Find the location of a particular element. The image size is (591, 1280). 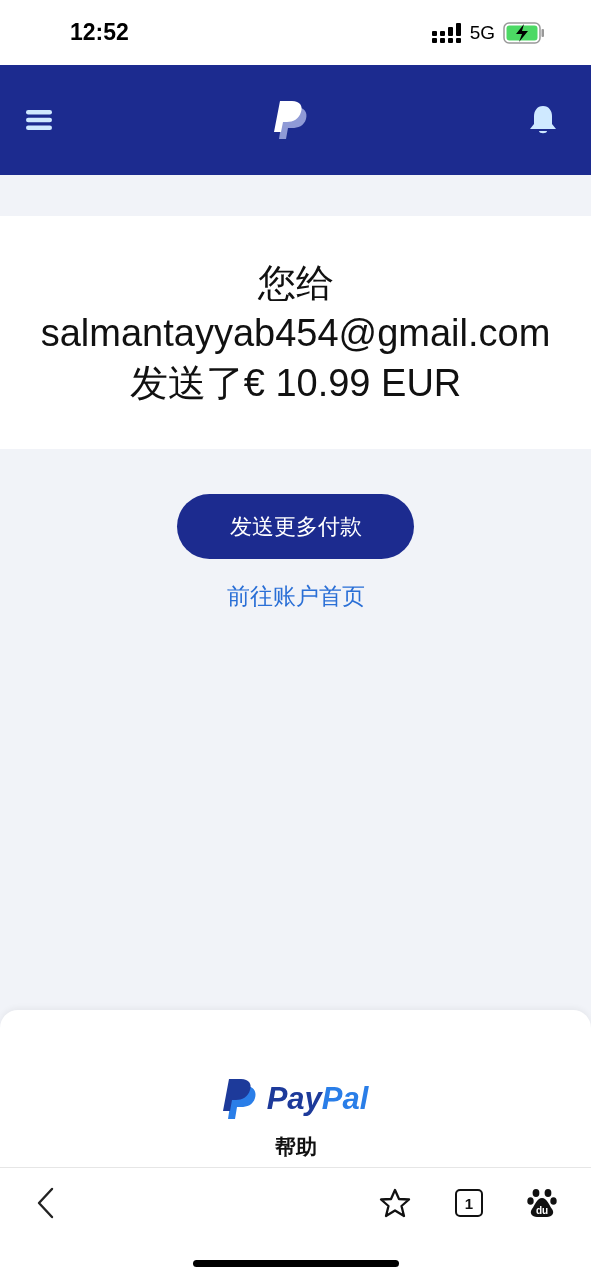

tab-count-button: 1 is located at coordinates (469, 1203).